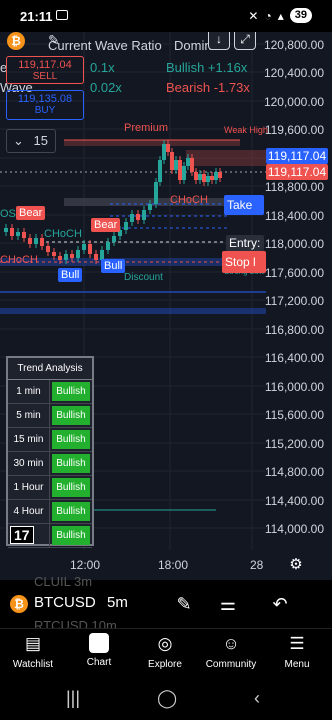 This screenshot has height=720, width=332. Describe the element at coordinates (45, 110) in the screenshot. I see `buy-label: BUY` at that location.